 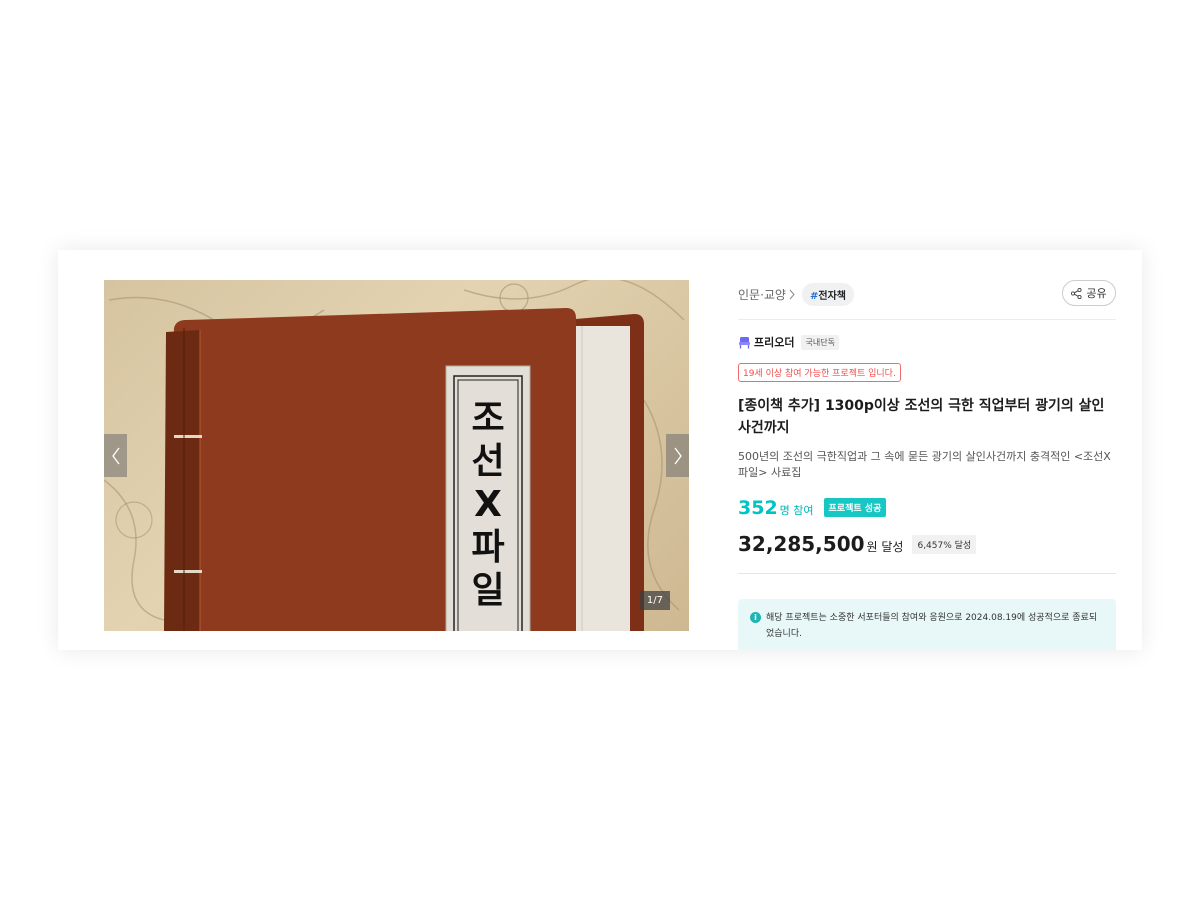 I want to click on participant-unit: 명 참여, so click(x=796, y=510).